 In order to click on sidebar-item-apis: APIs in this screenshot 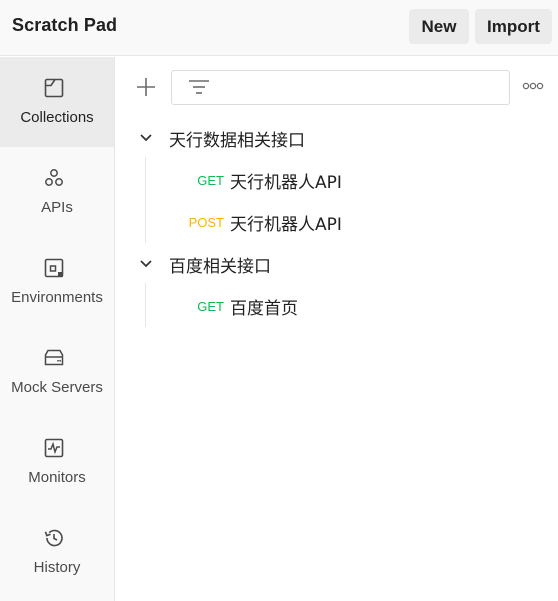, I will do `click(57, 192)`.